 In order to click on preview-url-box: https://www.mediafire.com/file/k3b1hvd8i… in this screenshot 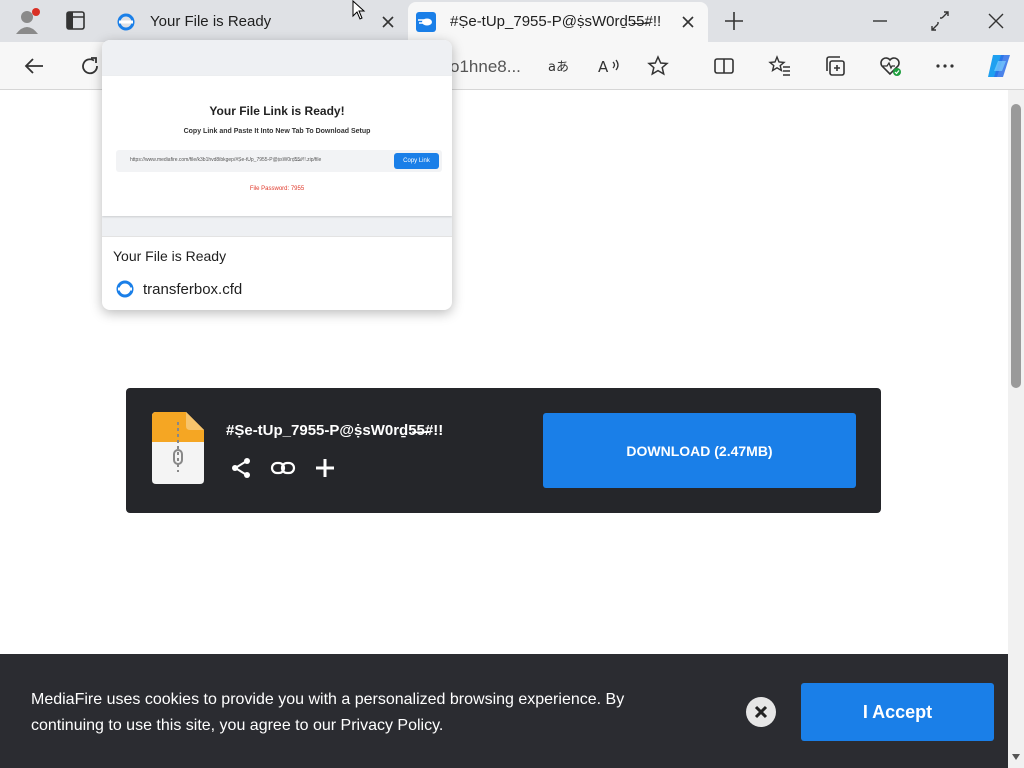, I will do `click(279, 161)`.